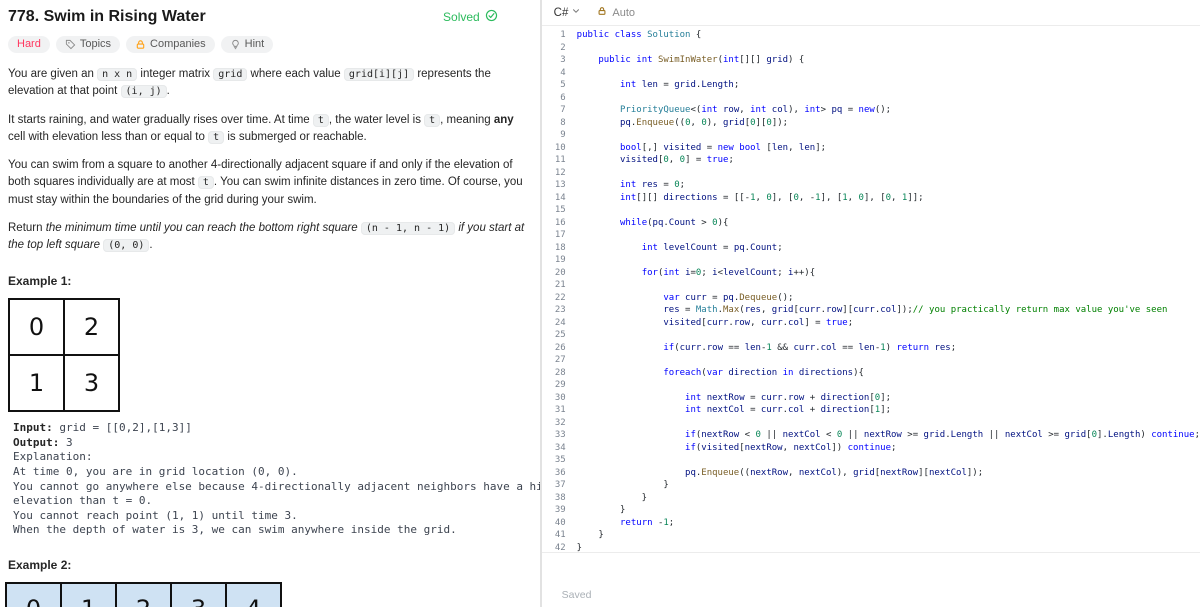  I want to click on code-line: 17, so click(871, 235).